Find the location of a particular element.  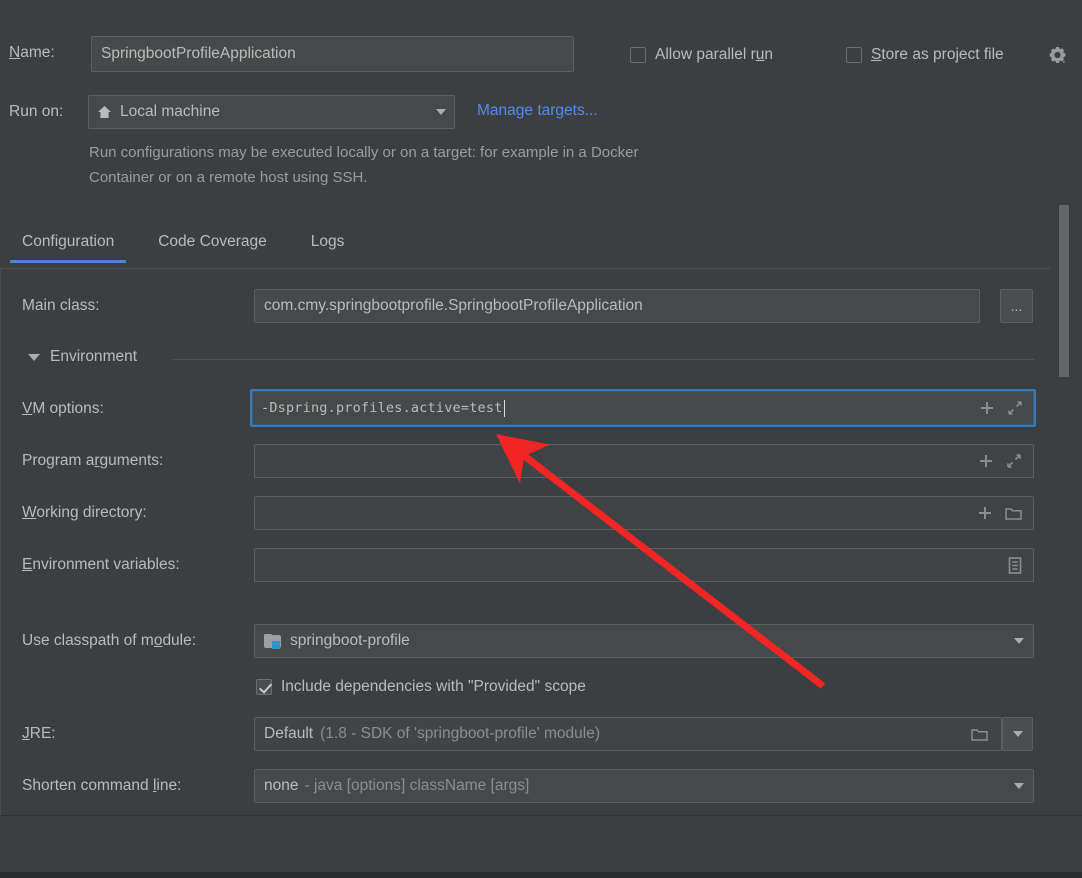

section-divider is located at coordinates (603, 359).